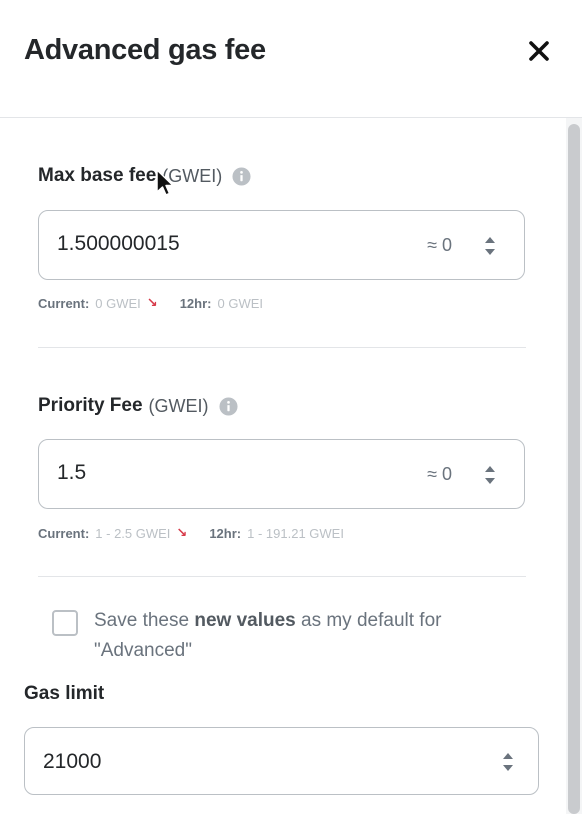 The image size is (582, 814). I want to click on save-default-checkbox, so click(65, 623).